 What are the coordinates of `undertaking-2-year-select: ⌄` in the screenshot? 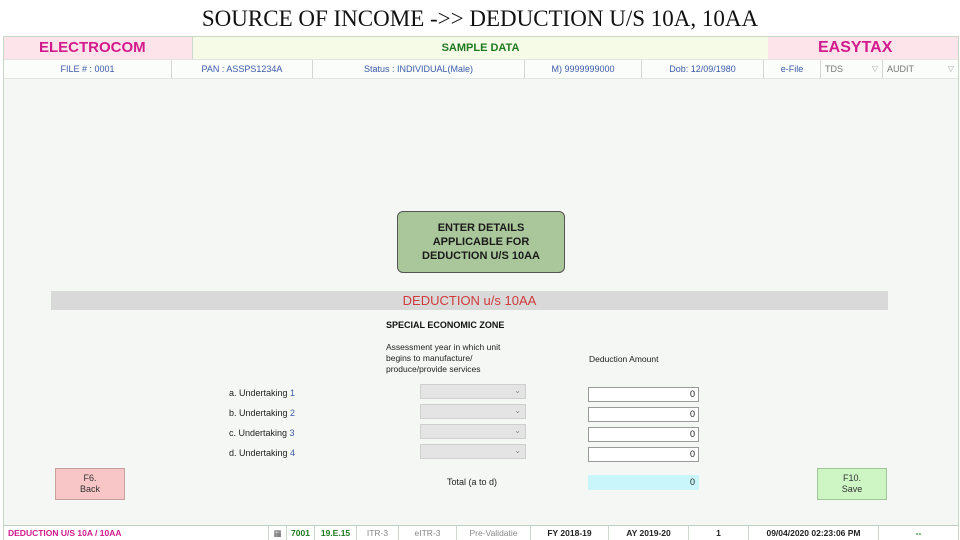 It's located at (473, 411).